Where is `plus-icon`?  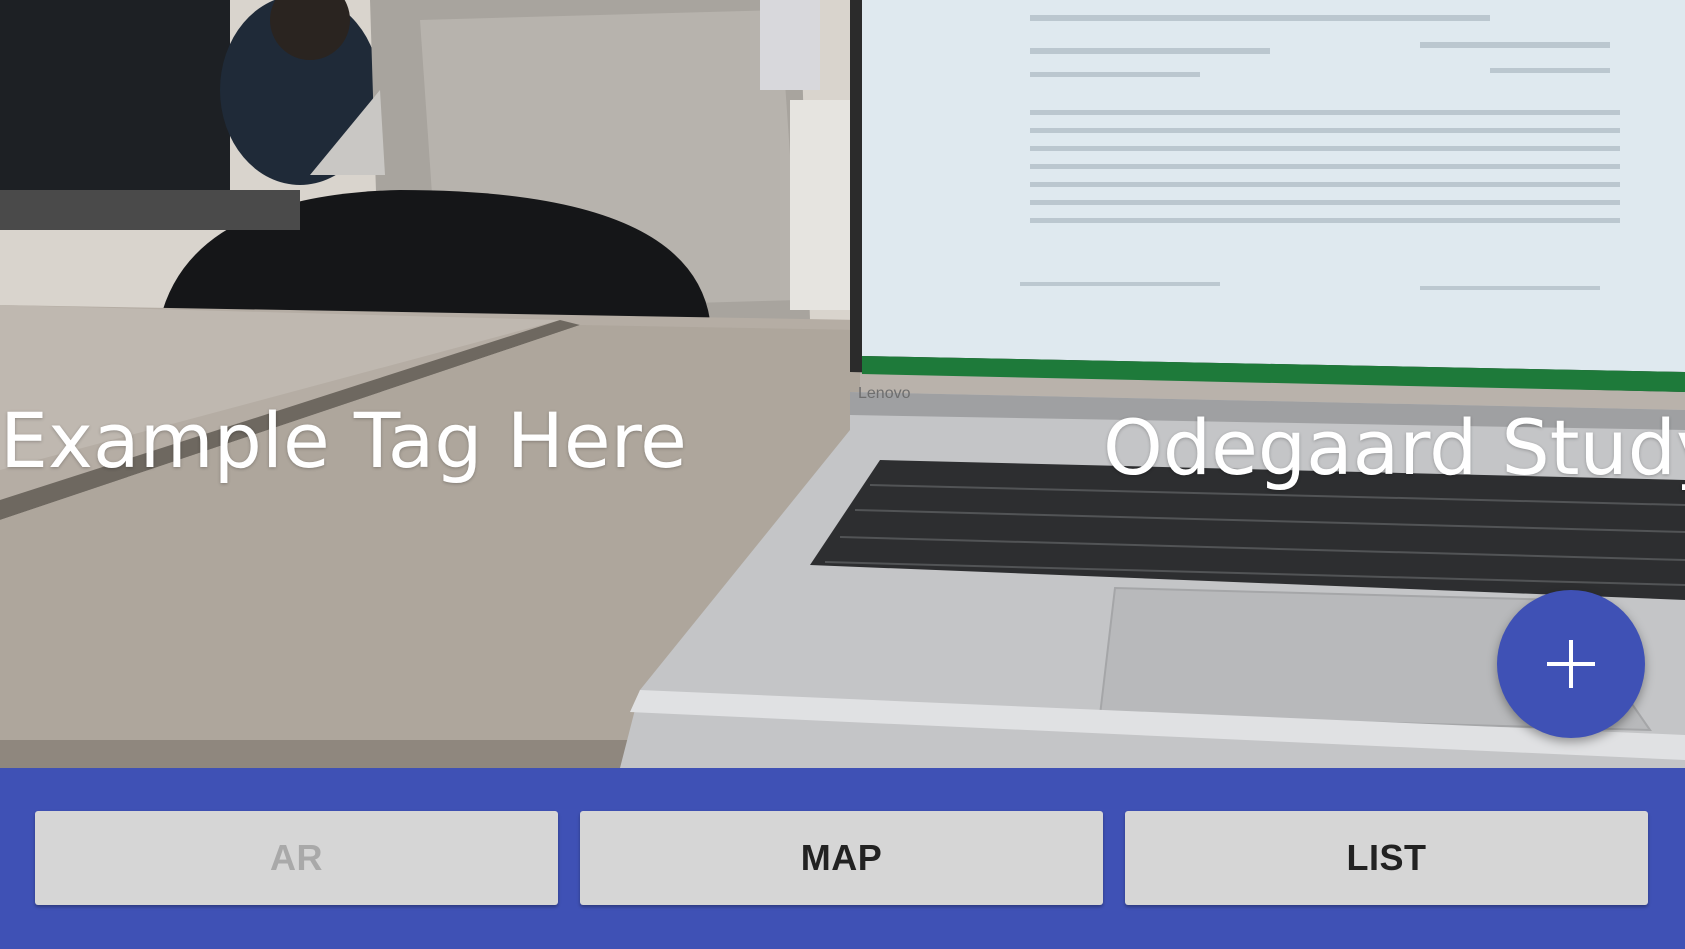
plus-icon is located at coordinates (1571, 664).